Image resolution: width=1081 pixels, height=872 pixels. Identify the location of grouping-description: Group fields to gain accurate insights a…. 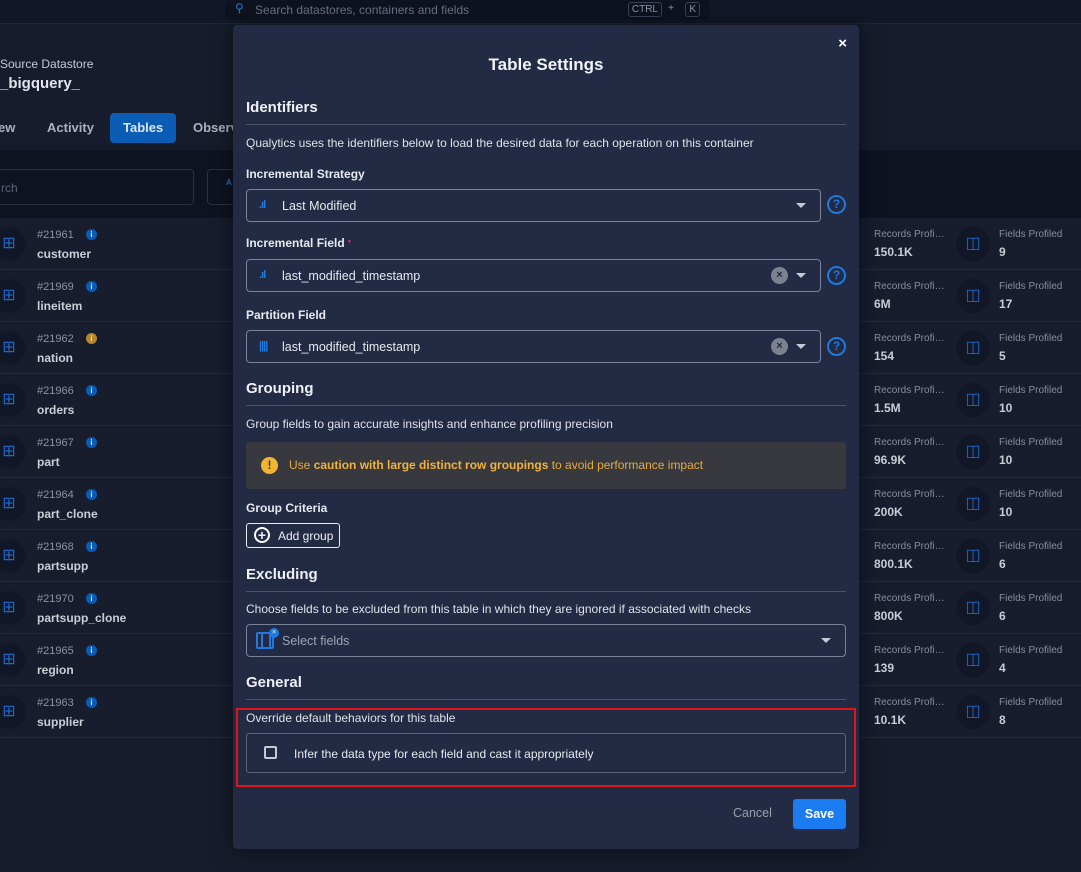
(429, 424).